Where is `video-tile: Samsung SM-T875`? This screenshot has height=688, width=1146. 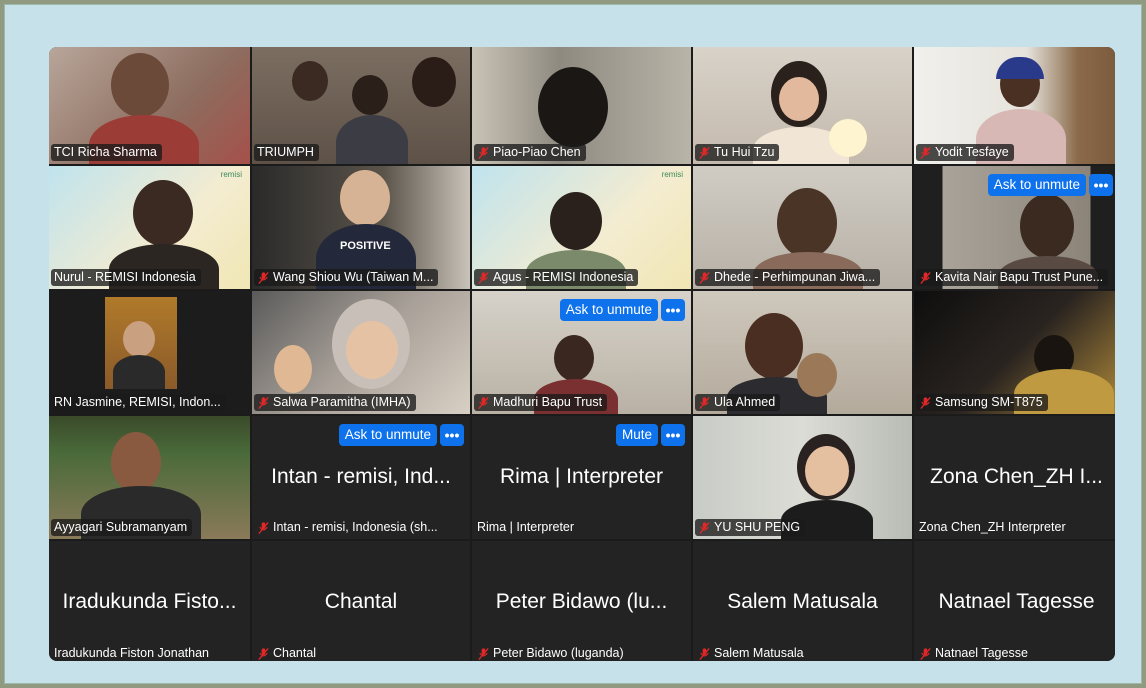 video-tile: Samsung SM-T875 is located at coordinates (1014, 352).